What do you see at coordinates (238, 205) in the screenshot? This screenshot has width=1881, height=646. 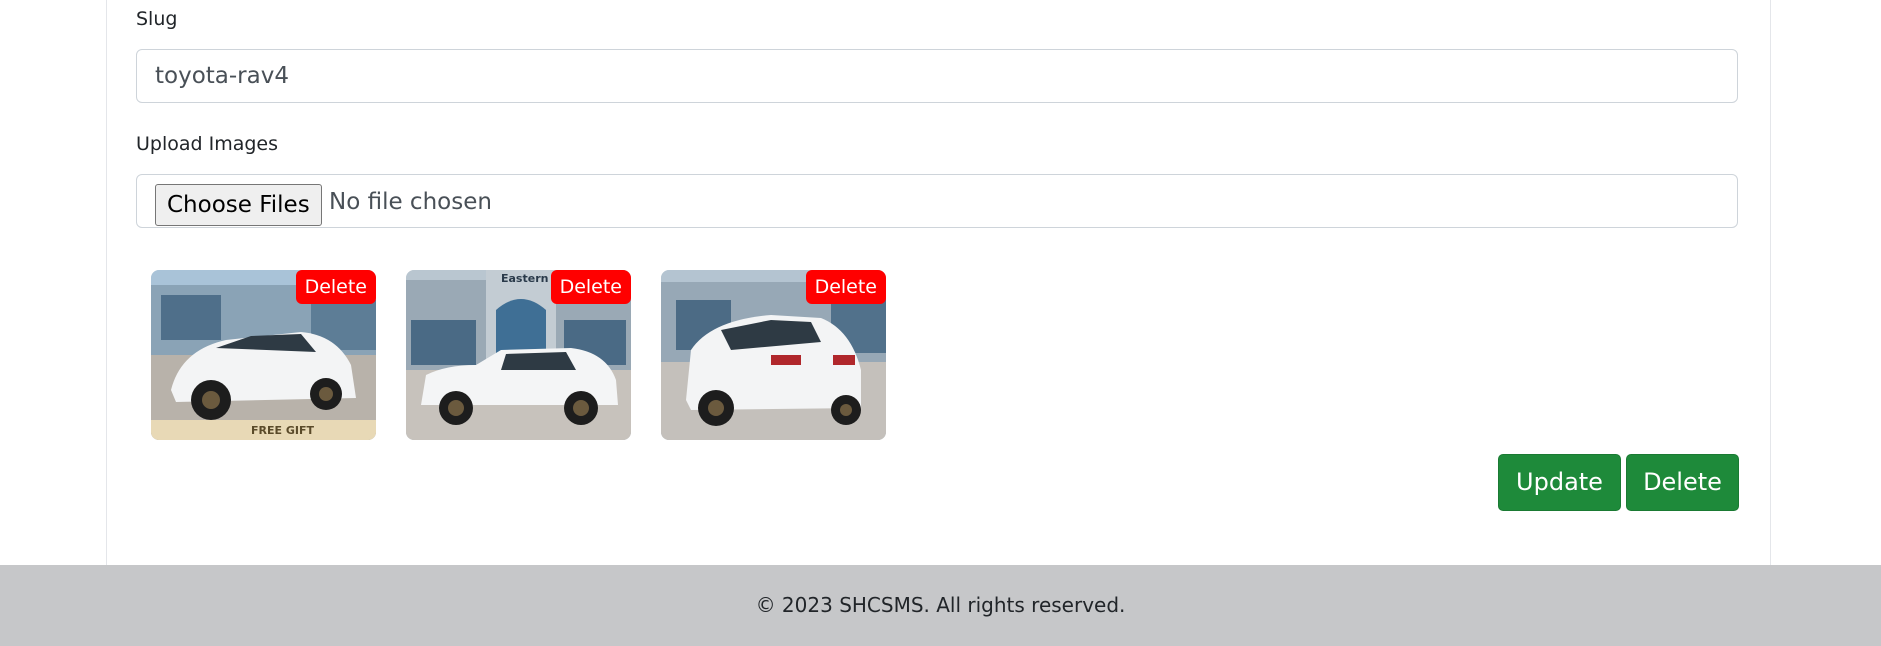 I see `choose-files-button: Choose Files` at bounding box center [238, 205].